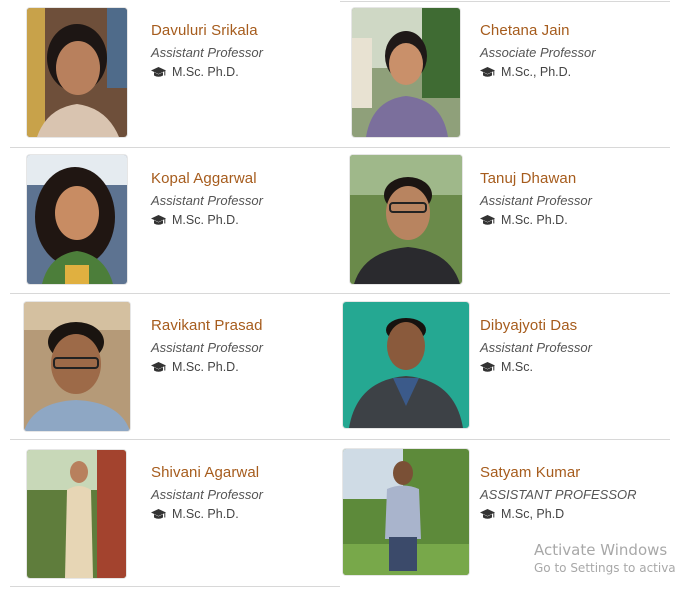 The width and height of the screenshot is (679, 589). I want to click on faculty-degree: M.Sc, Ph.D, so click(558, 514).